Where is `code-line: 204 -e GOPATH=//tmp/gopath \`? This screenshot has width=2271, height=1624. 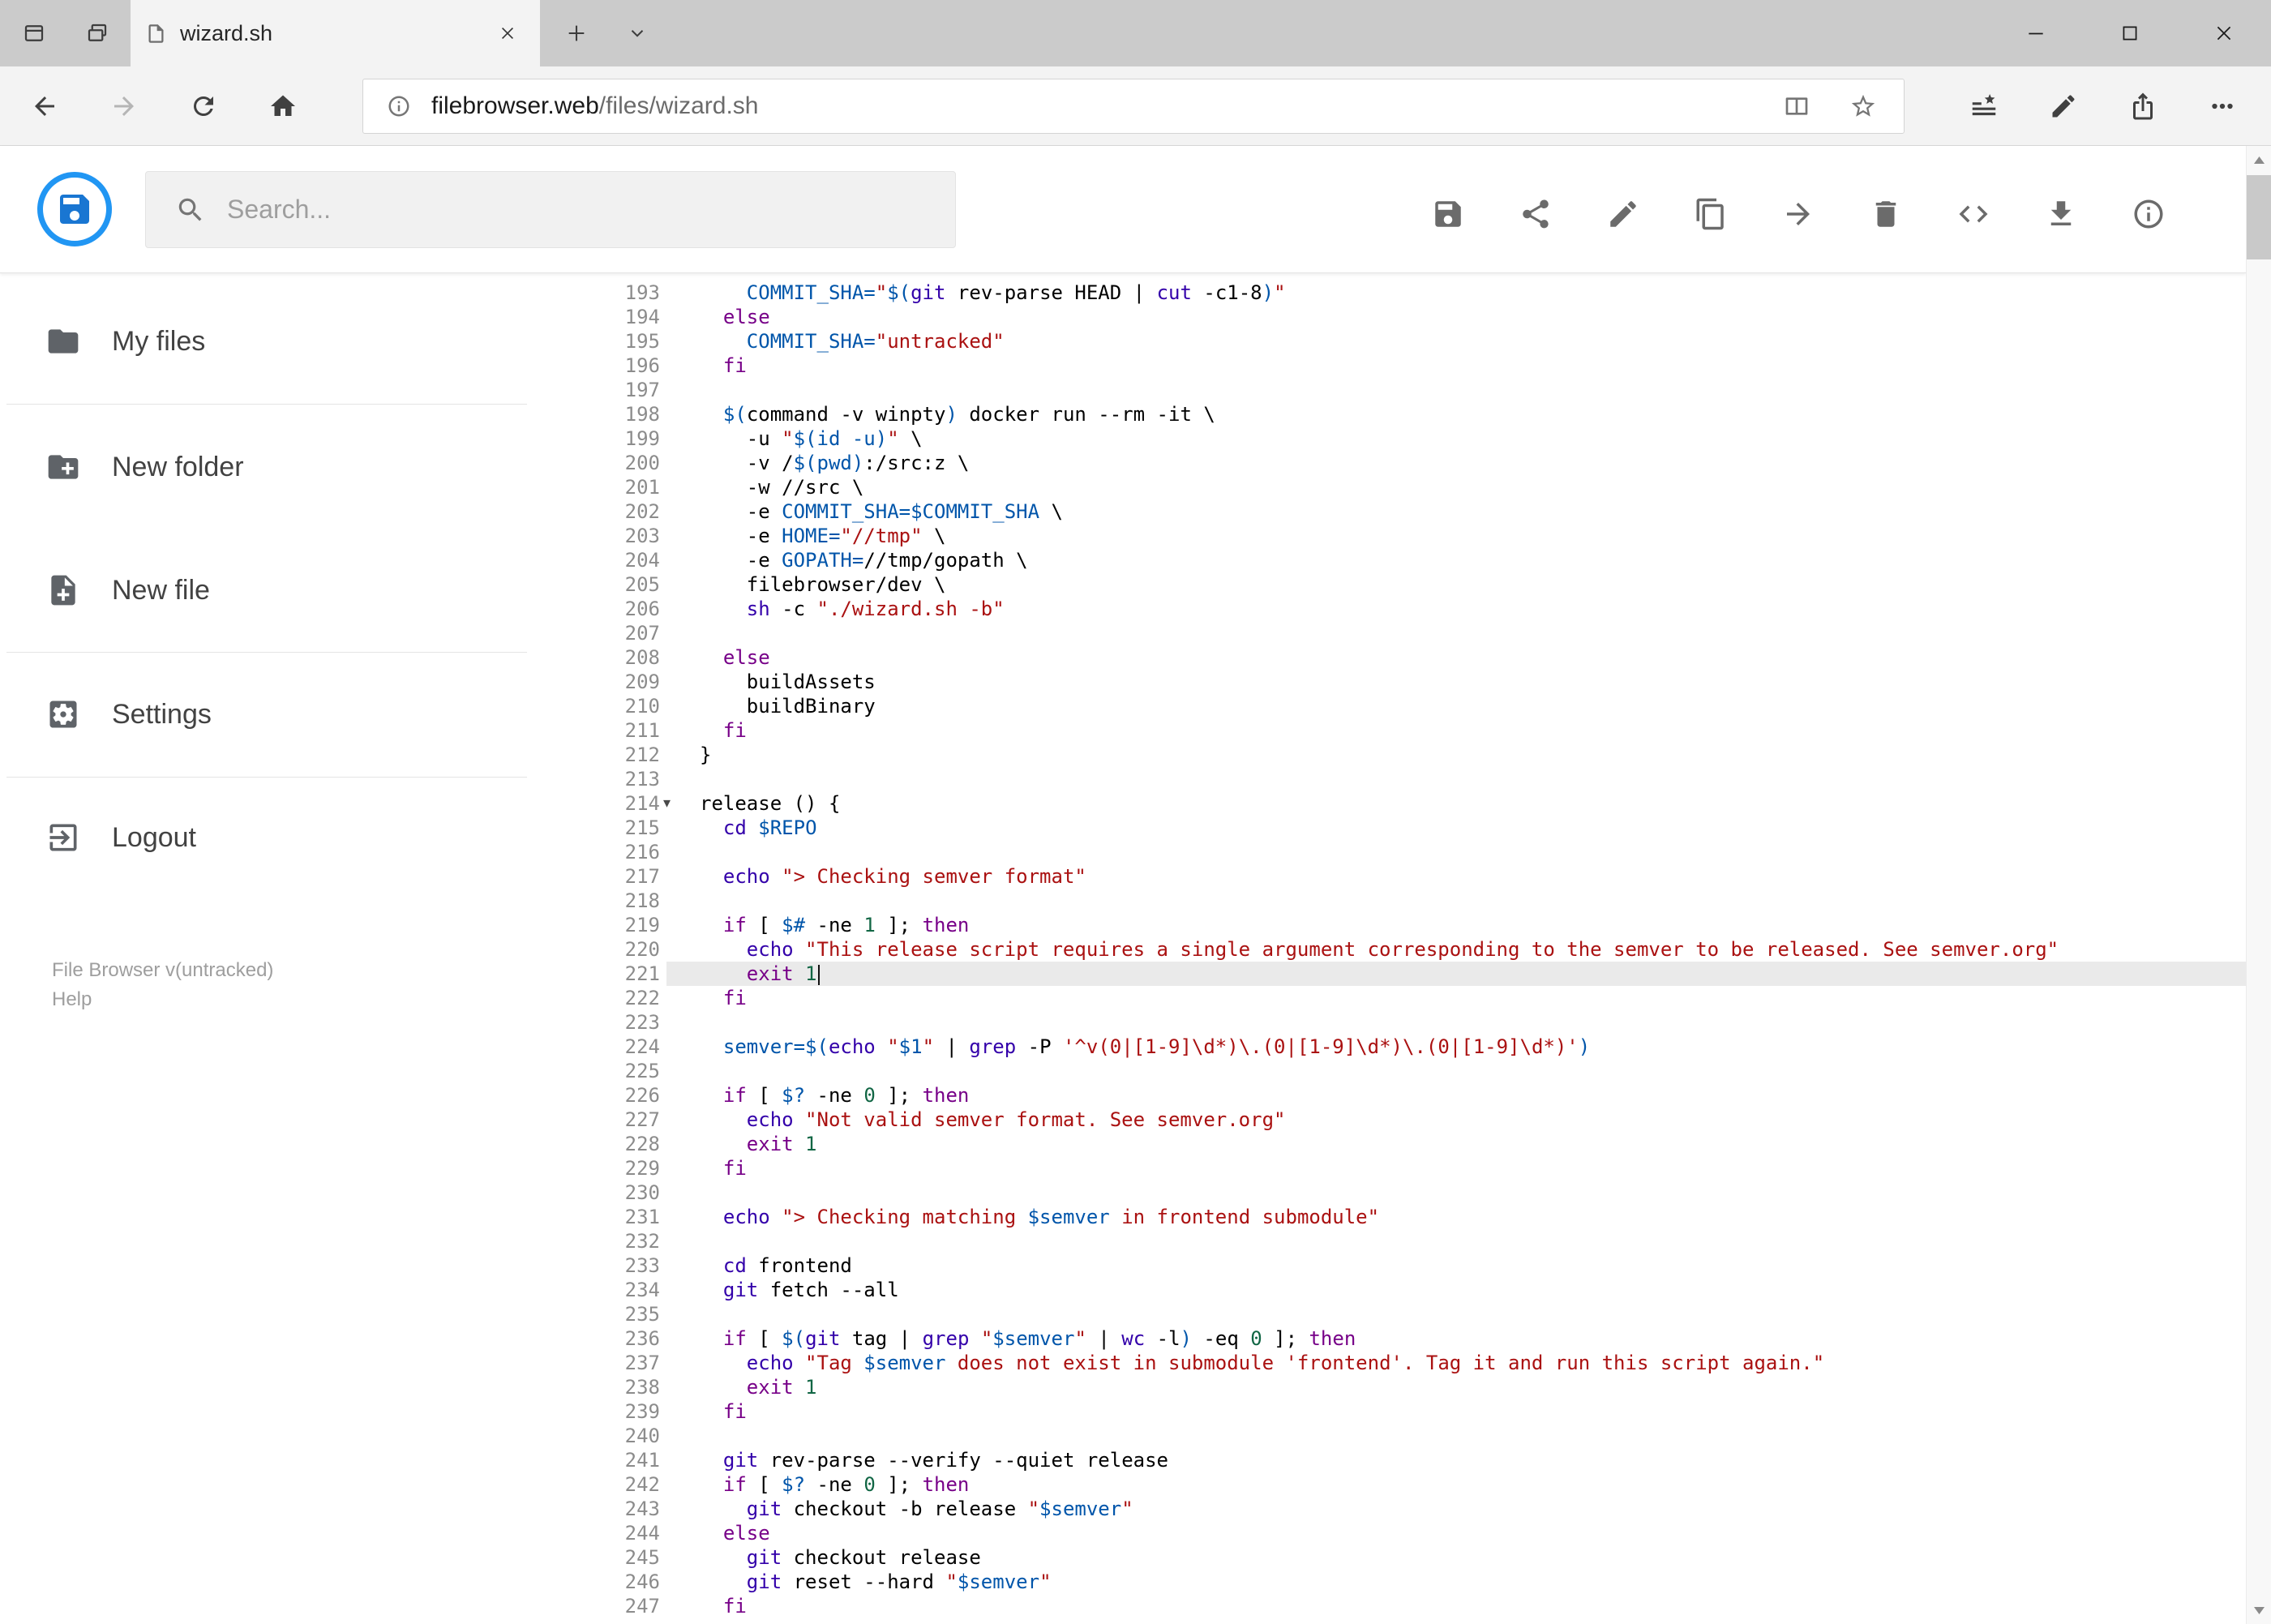 code-line: 204 -e GOPATH=//tmp/gopath \ is located at coordinates (1391, 560).